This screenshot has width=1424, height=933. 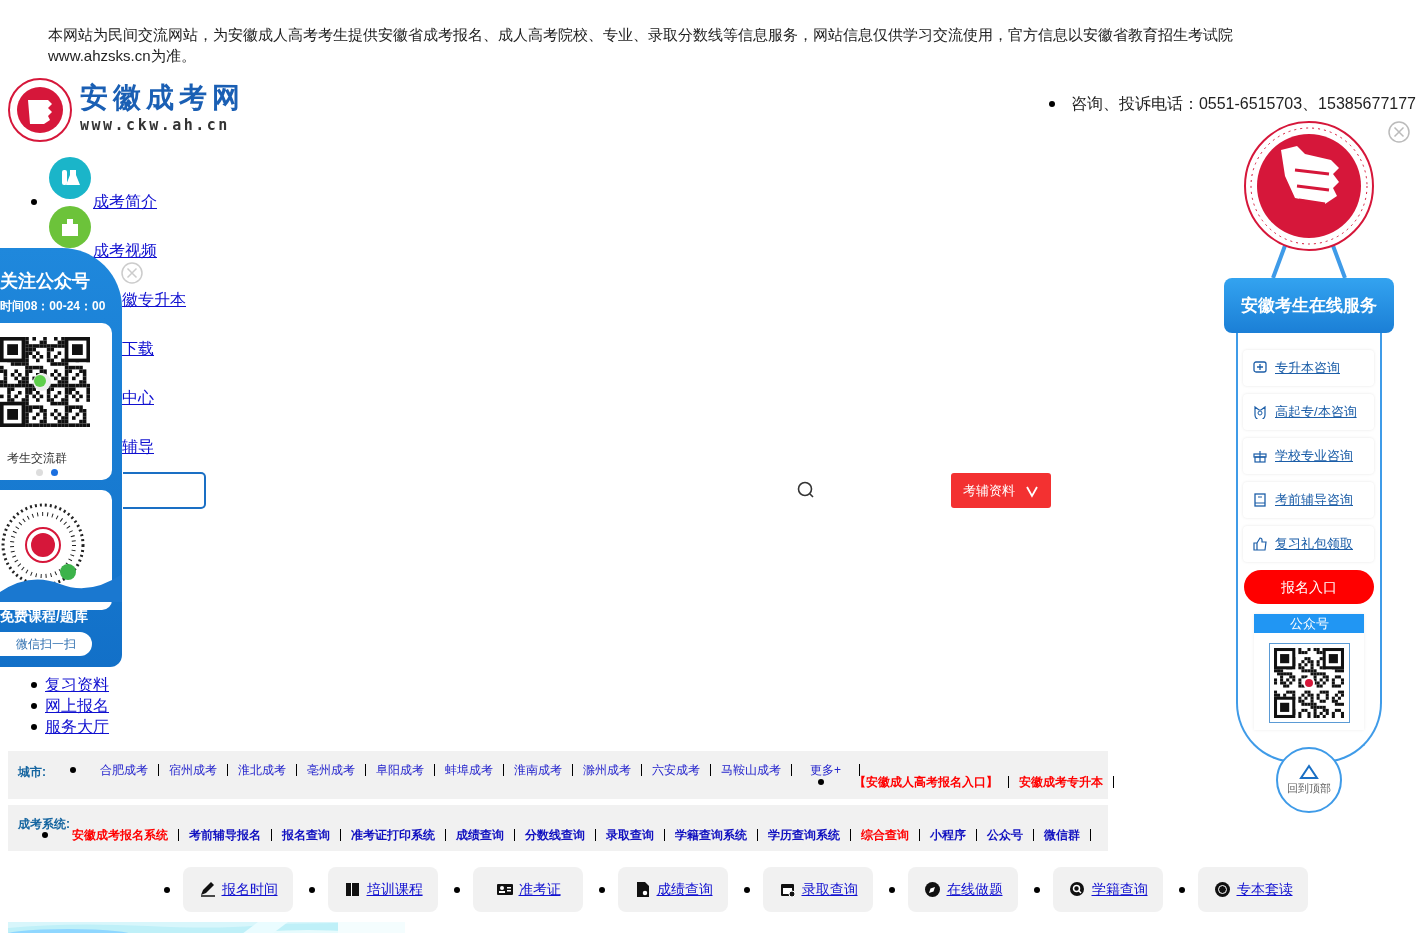 I want to click on pen-icon, so click(x=207, y=889).